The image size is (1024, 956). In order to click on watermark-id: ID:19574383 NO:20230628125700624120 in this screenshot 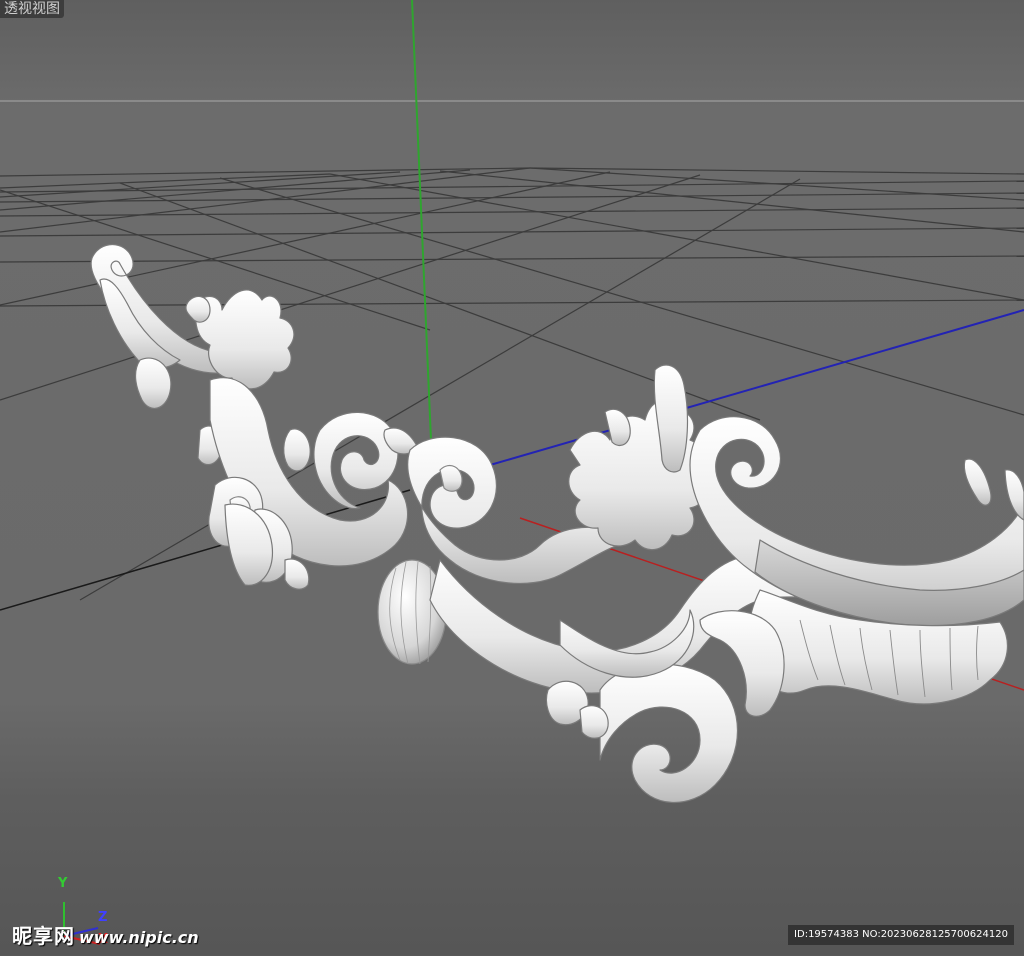, I will do `click(901, 935)`.